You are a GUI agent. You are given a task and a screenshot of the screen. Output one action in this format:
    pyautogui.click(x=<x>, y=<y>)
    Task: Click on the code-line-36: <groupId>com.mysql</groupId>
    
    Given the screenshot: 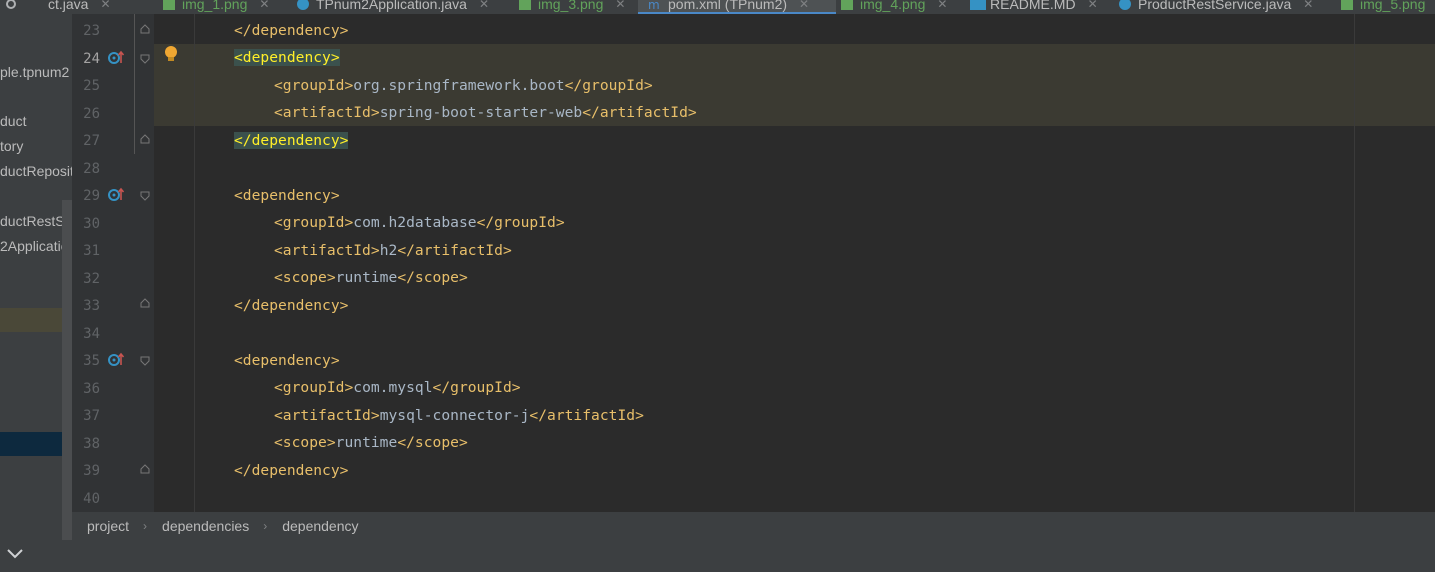 What is the action you would take?
    pyautogui.click(x=397, y=387)
    